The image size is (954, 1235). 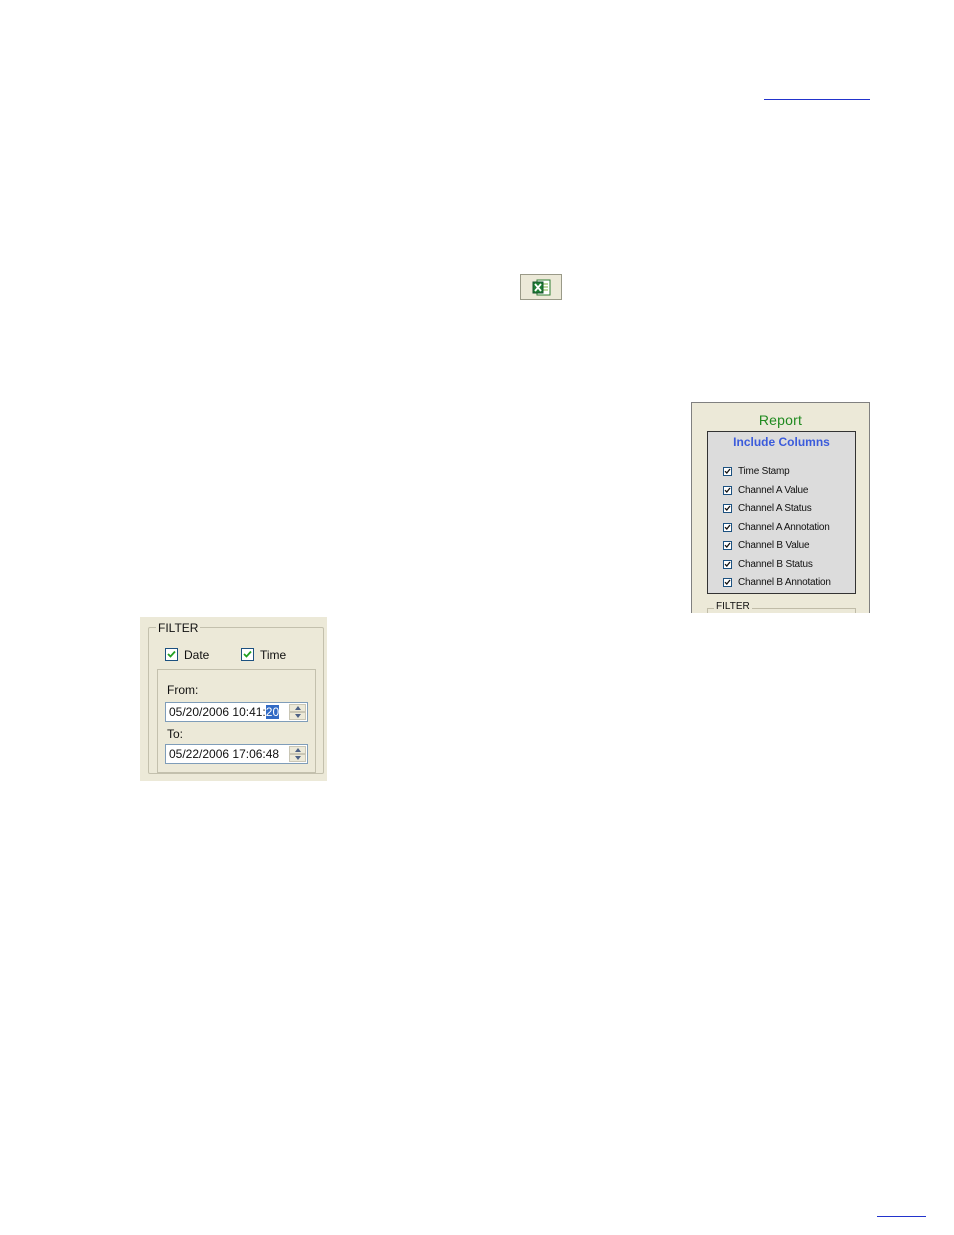 I want to click on include-column-row: Channel A Value, so click(x=765, y=490).